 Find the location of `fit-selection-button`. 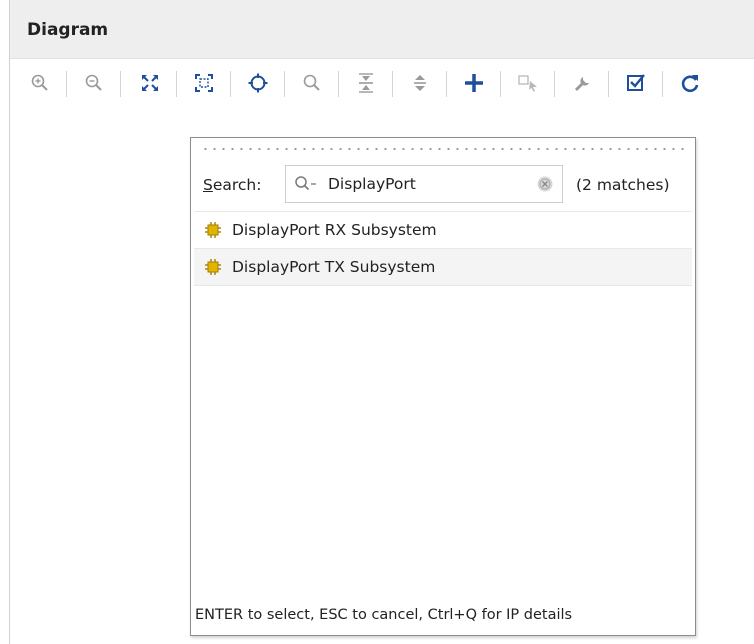

fit-selection-button is located at coordinates (204, 83).